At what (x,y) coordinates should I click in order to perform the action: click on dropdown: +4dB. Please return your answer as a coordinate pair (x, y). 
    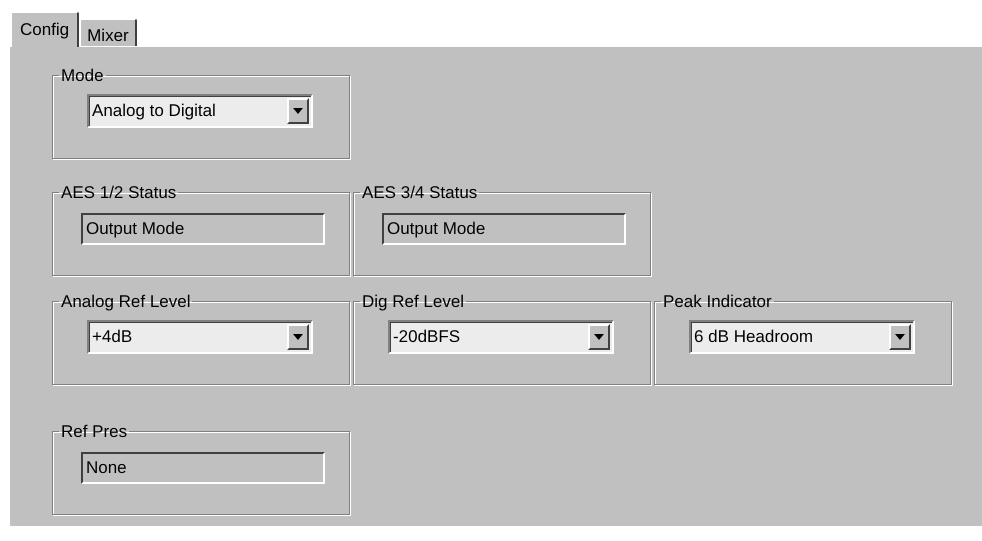
    Looking at the image, I should click on (200, 337).